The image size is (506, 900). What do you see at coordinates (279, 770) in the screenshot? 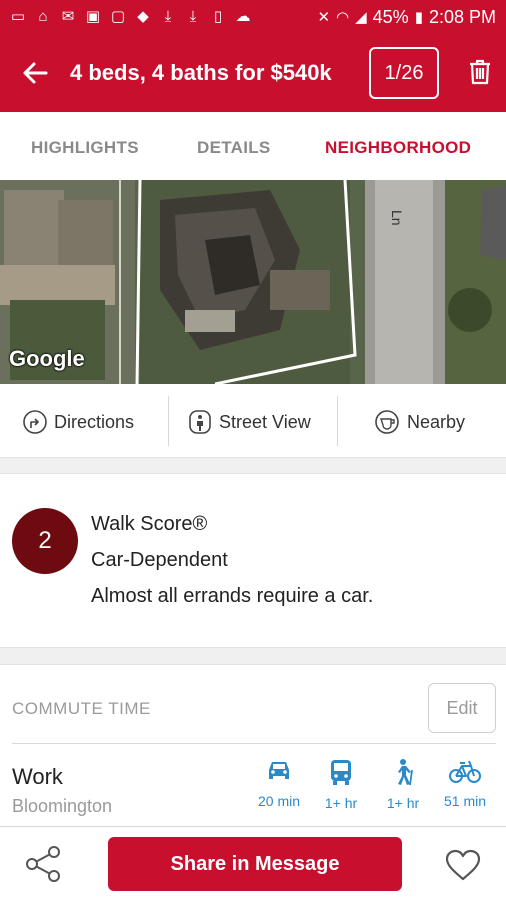
I see `car-icon` at bounding box center [279, 770].